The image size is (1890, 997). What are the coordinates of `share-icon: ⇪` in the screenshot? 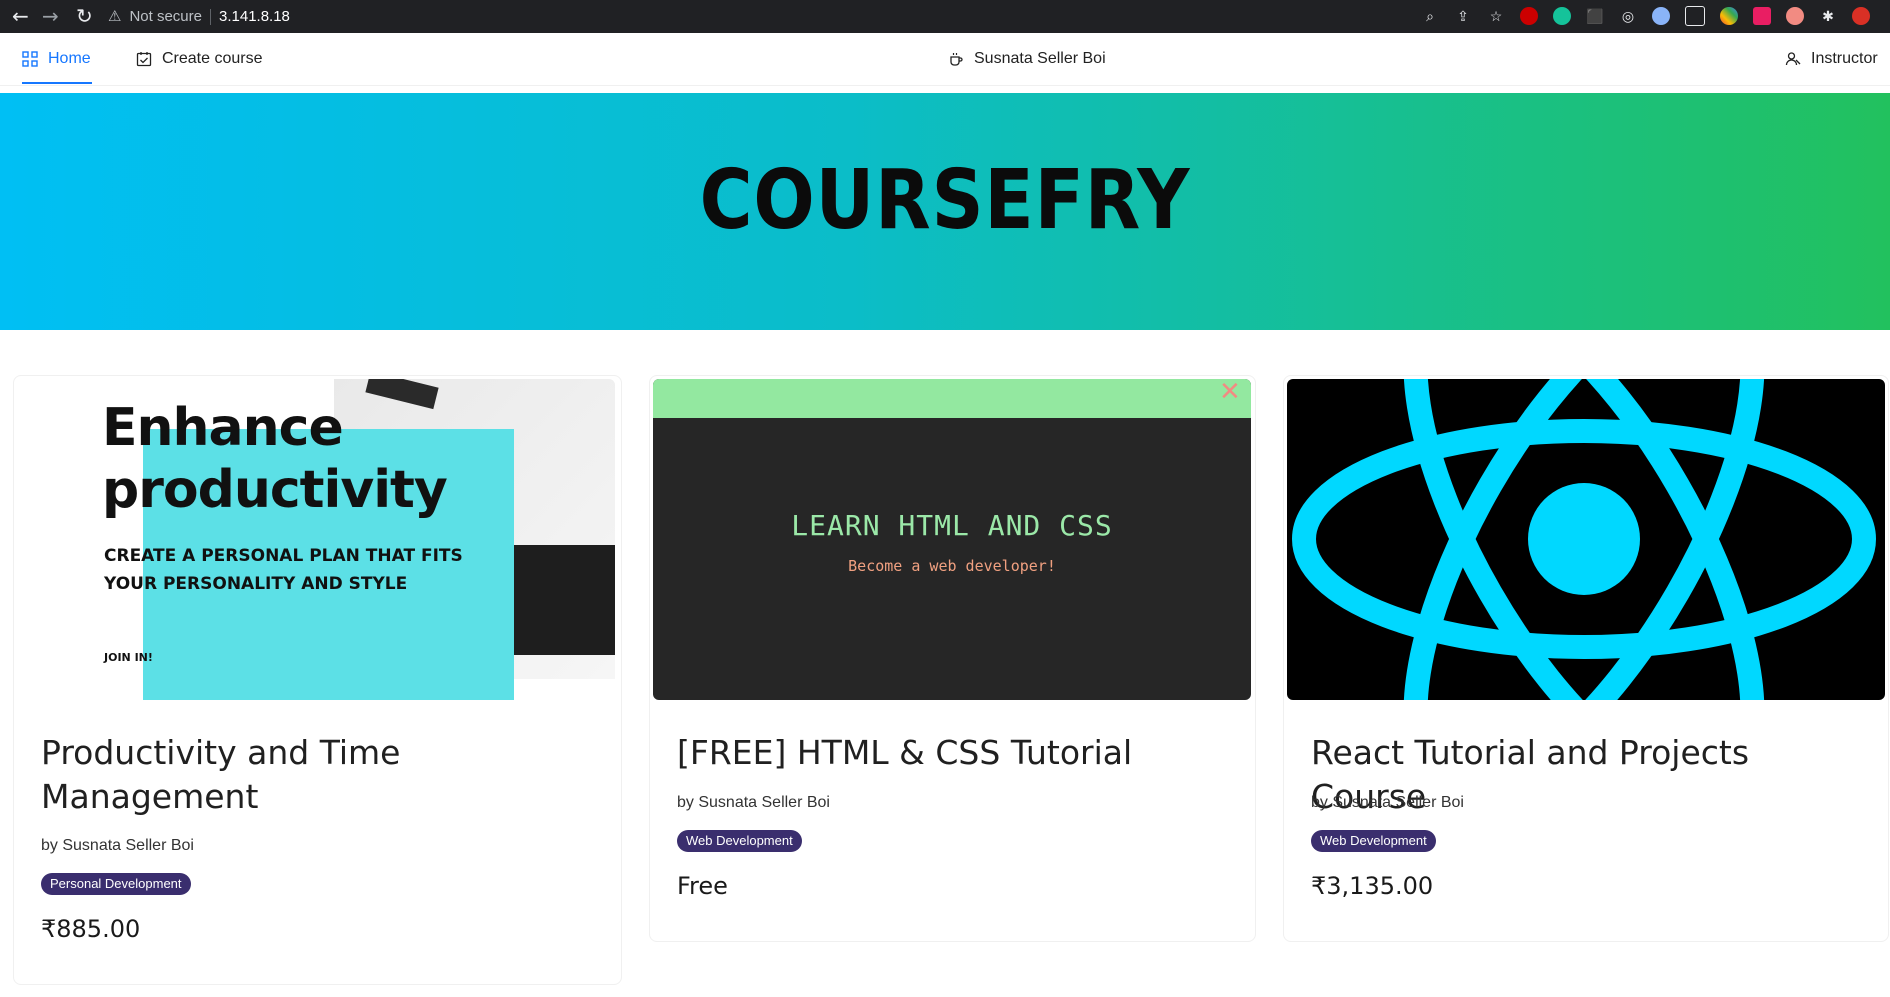 It's located at (1463, 16).